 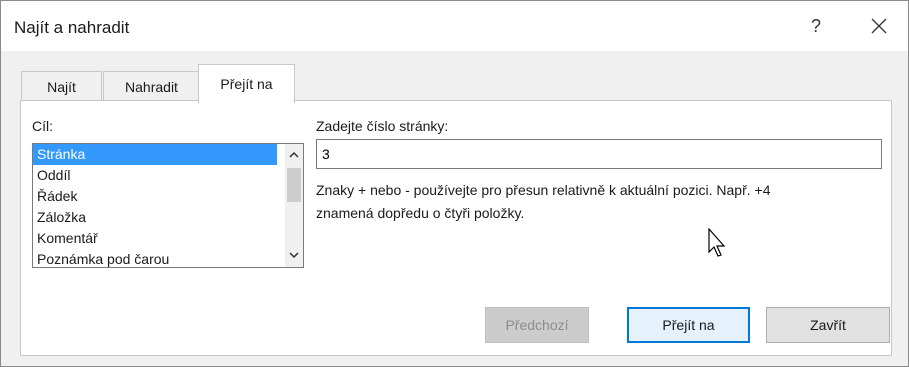 What do you see at coordinates (294, 256) in the screenshot?
I see `scroll-down-icon` at bounding box center [294, 256].